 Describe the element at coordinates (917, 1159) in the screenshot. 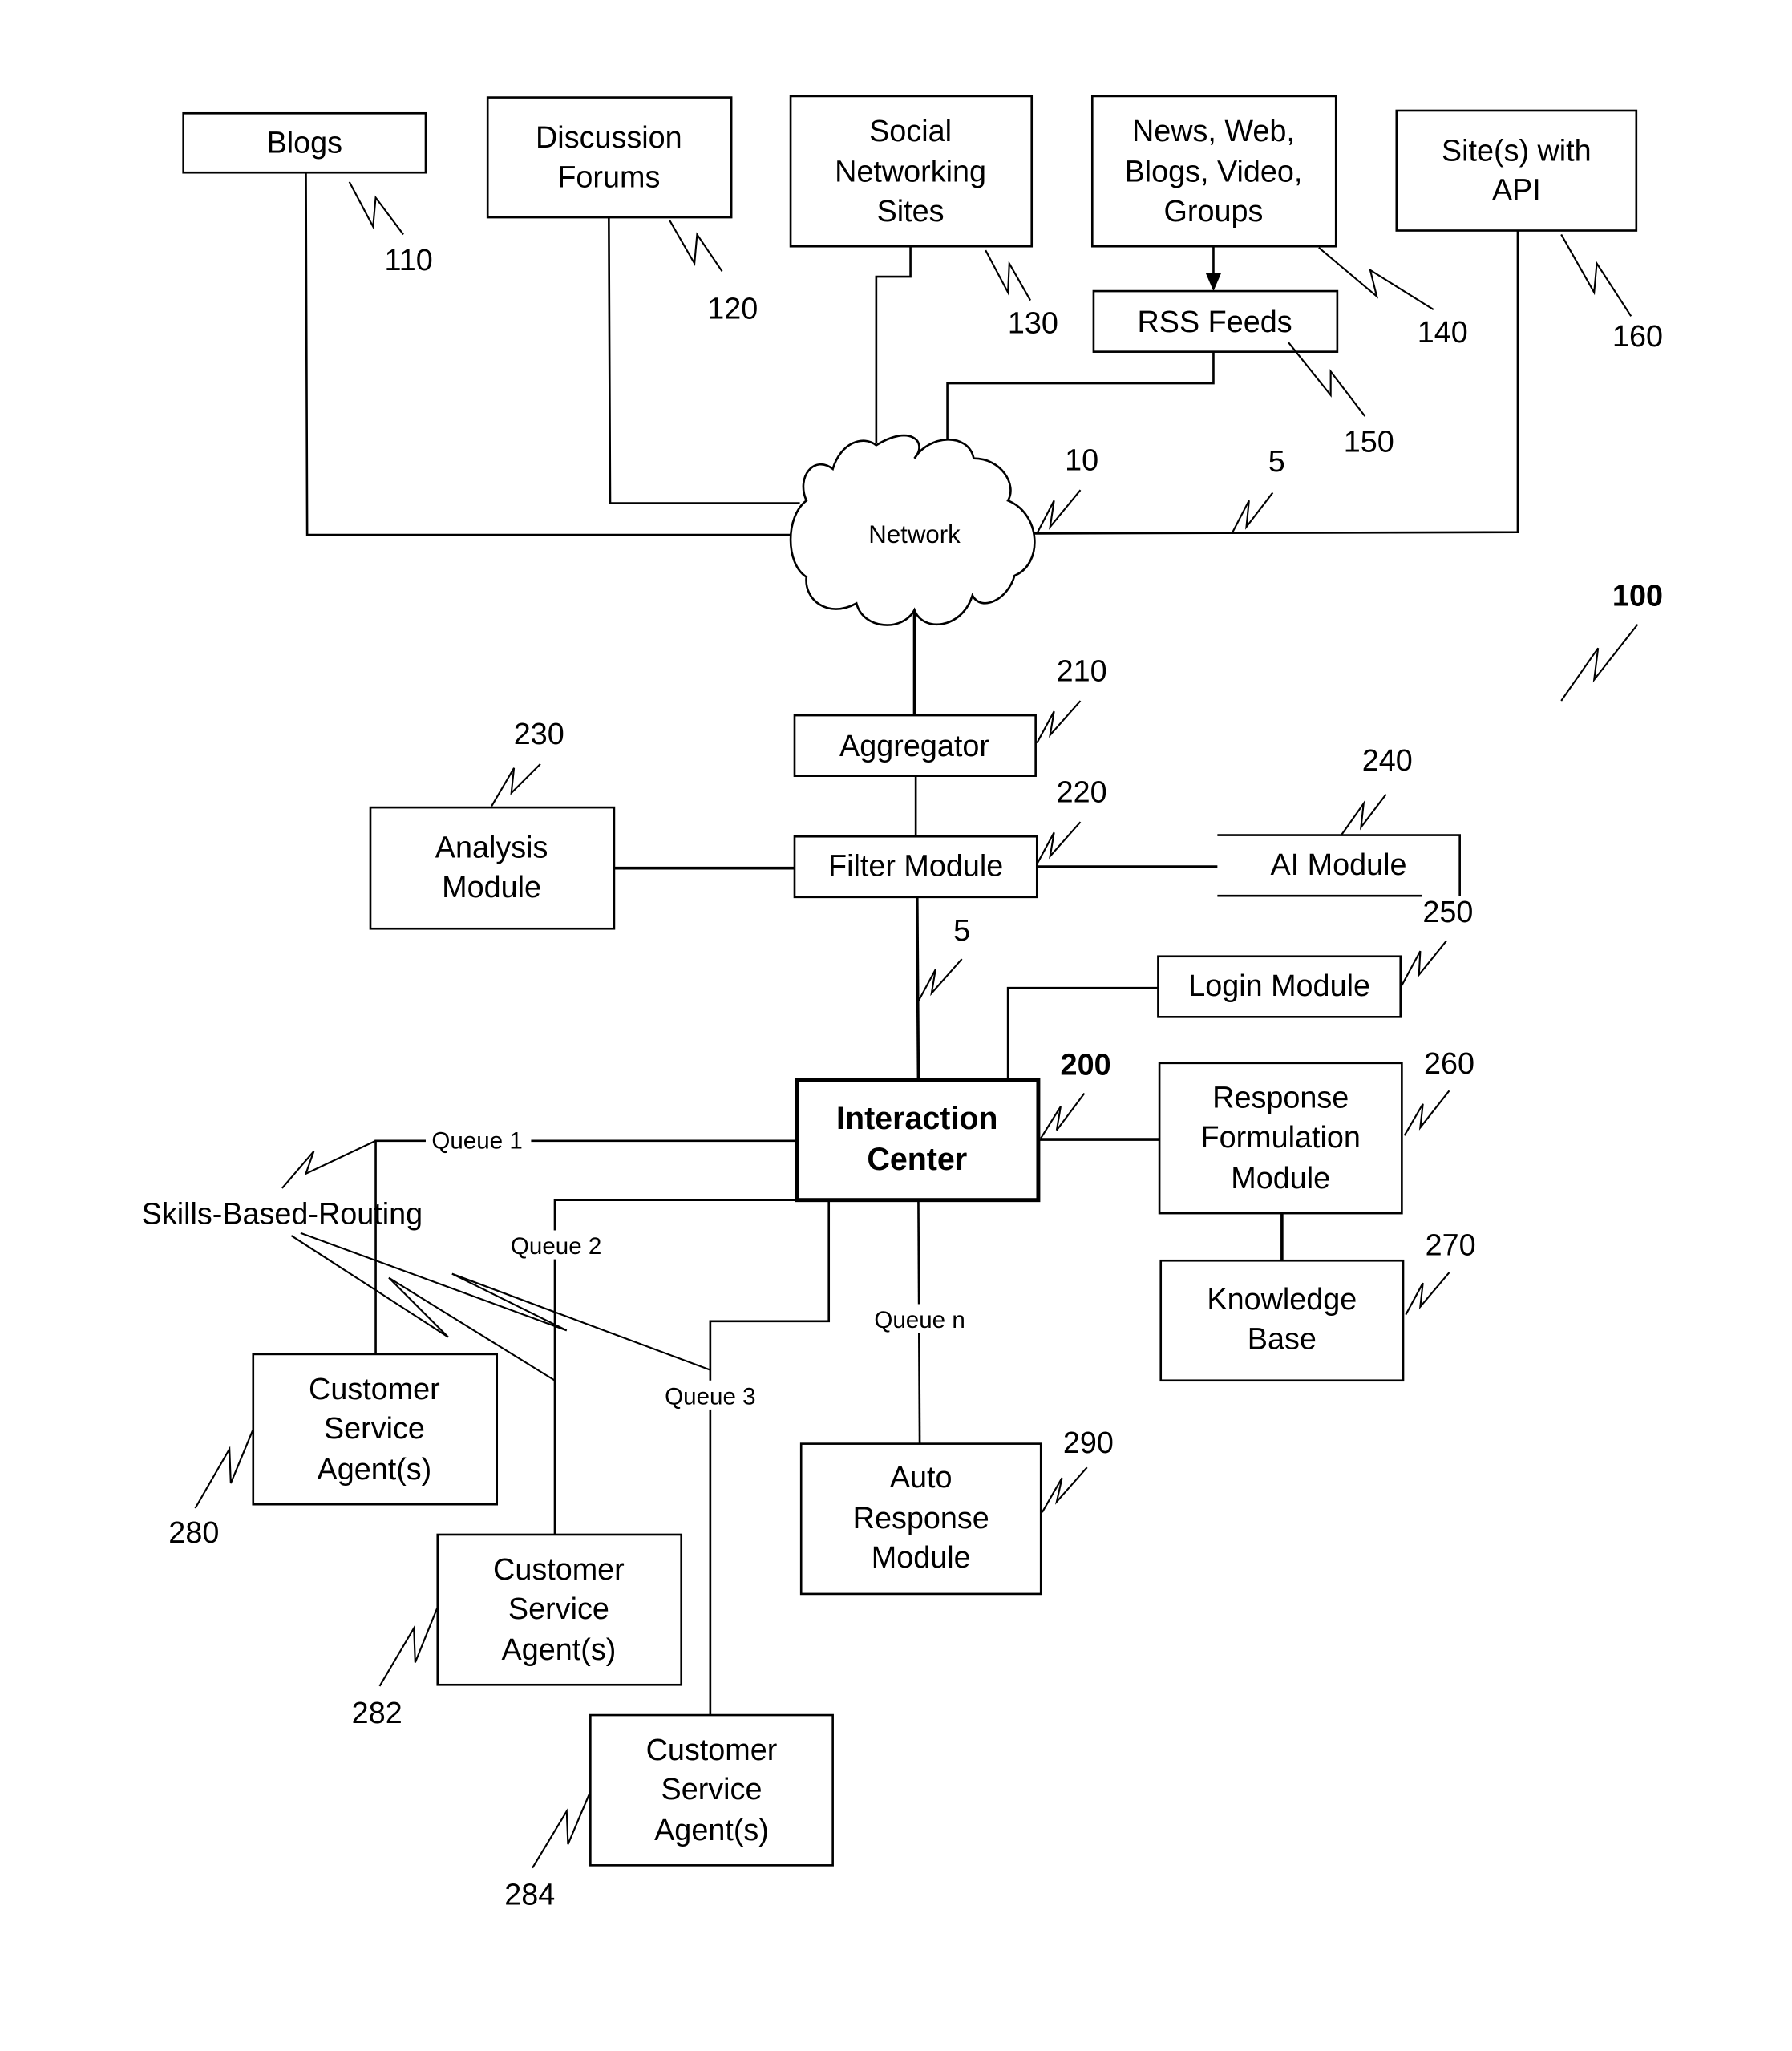

I see `interaction-label-2: Center` at that location.